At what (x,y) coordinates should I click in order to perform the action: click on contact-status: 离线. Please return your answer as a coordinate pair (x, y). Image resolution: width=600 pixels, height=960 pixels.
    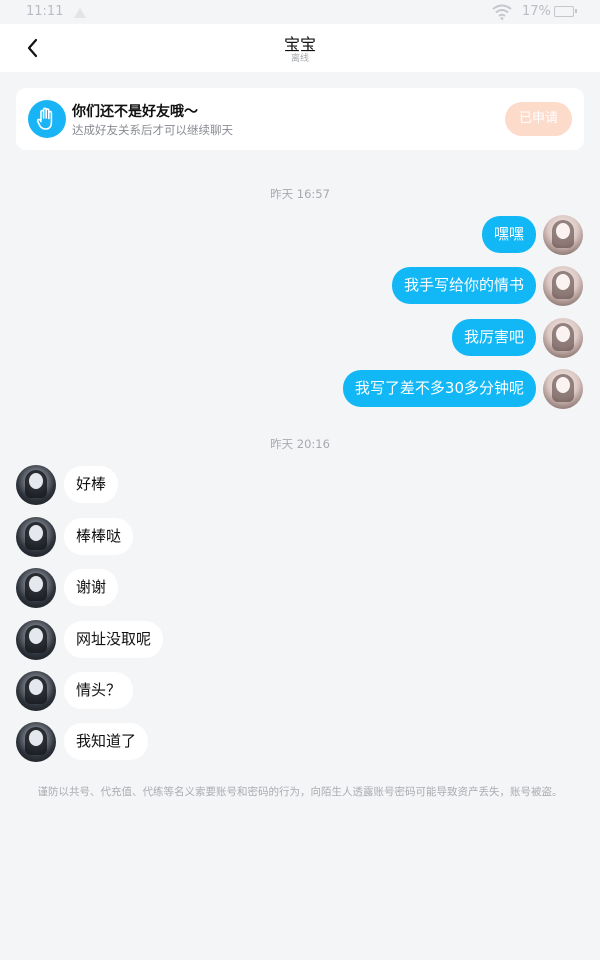
    Looking at the image, I should click on (299, 59).